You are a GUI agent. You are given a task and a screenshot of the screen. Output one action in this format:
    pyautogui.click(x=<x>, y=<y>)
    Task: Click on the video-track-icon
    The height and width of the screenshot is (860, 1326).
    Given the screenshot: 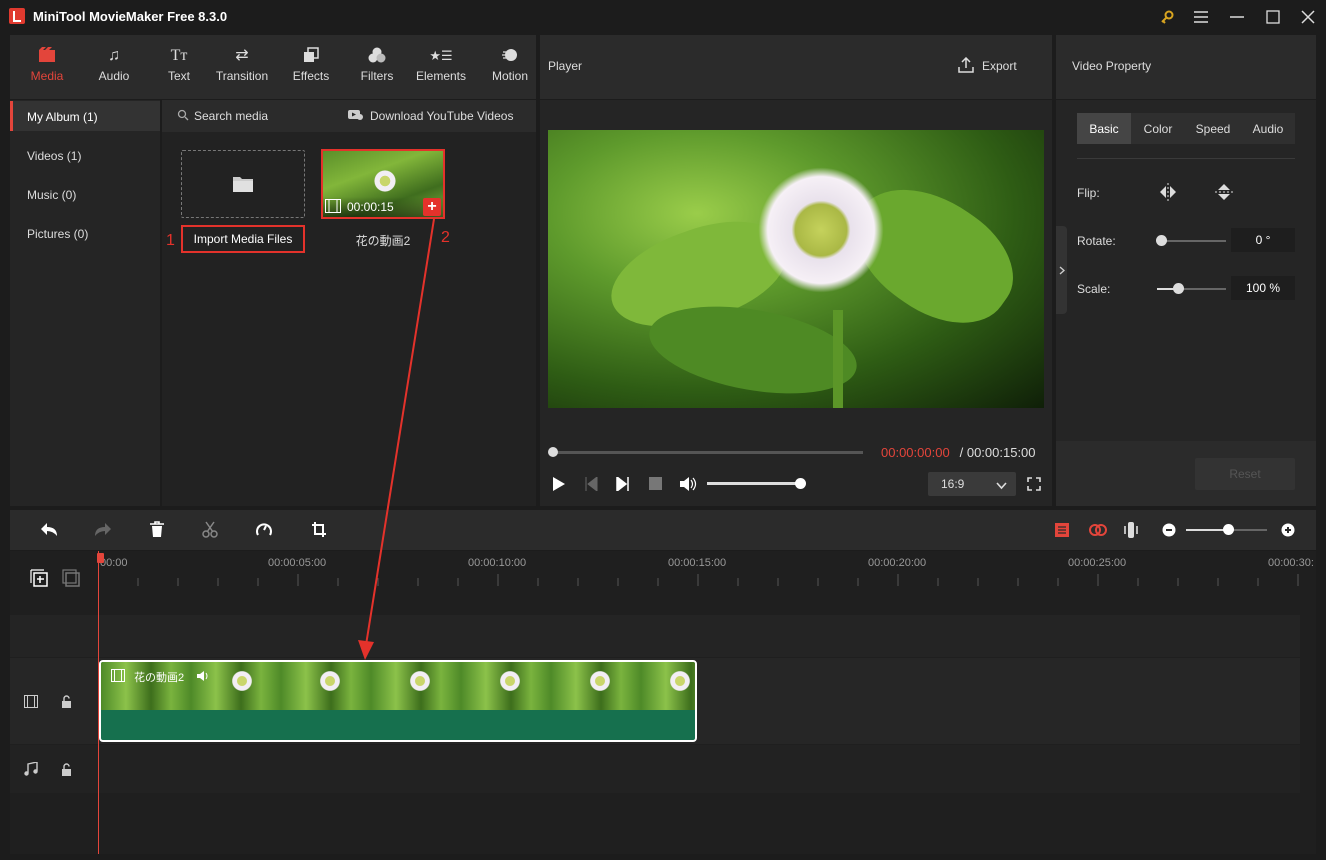 What is the action you would take?
    pyautogui.click(x=31, y=703)
    